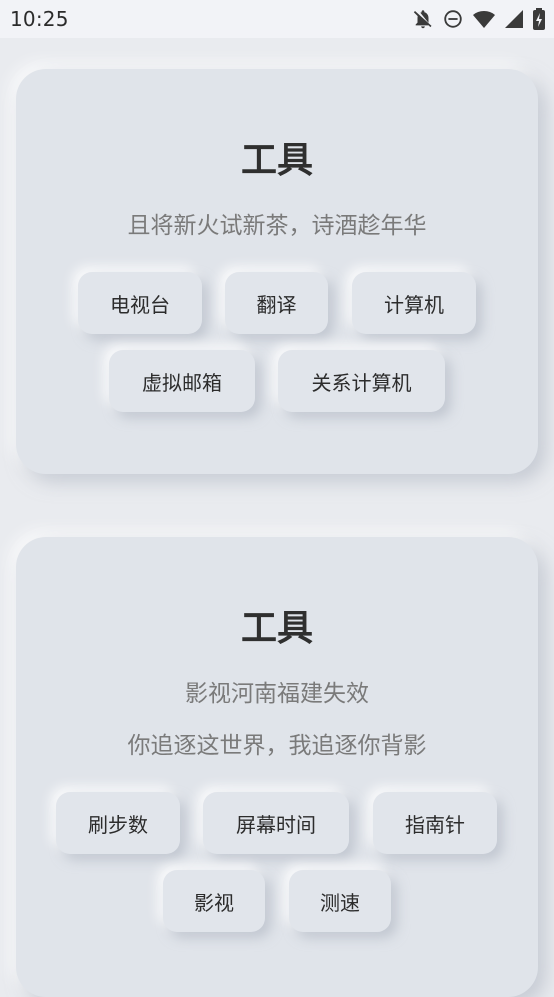  What do you see at coordinates (276, 823) in the screenshot?
I see `screen-time-button: 屏幕时间` at bounding box center [276, 823].